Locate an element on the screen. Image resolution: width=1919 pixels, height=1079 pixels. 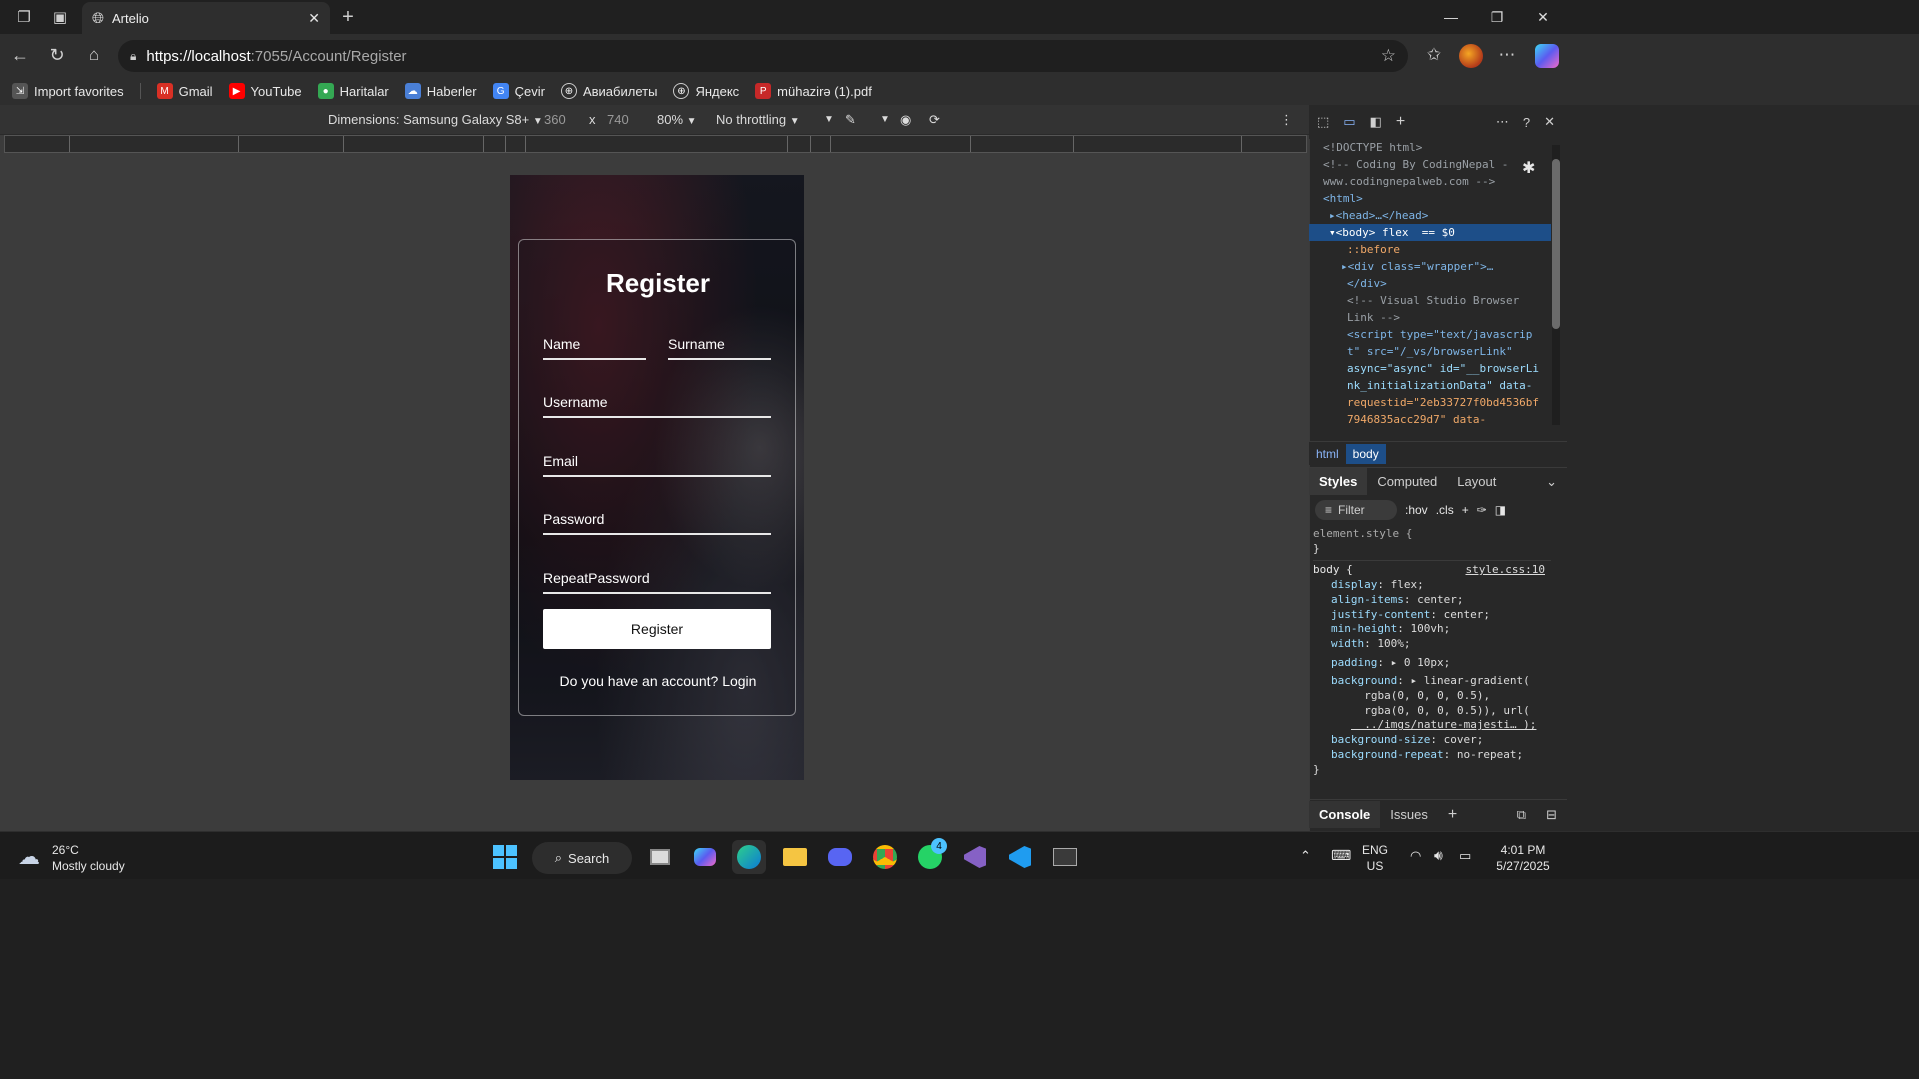
favorite-item: ⊕ Авиабилеты is located at coordinates (608, 91).